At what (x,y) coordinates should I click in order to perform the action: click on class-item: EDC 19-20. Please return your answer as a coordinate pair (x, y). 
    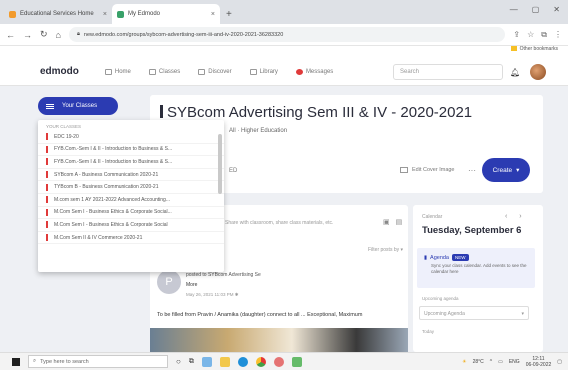
    Looking at the image, I should click on (131, 137).